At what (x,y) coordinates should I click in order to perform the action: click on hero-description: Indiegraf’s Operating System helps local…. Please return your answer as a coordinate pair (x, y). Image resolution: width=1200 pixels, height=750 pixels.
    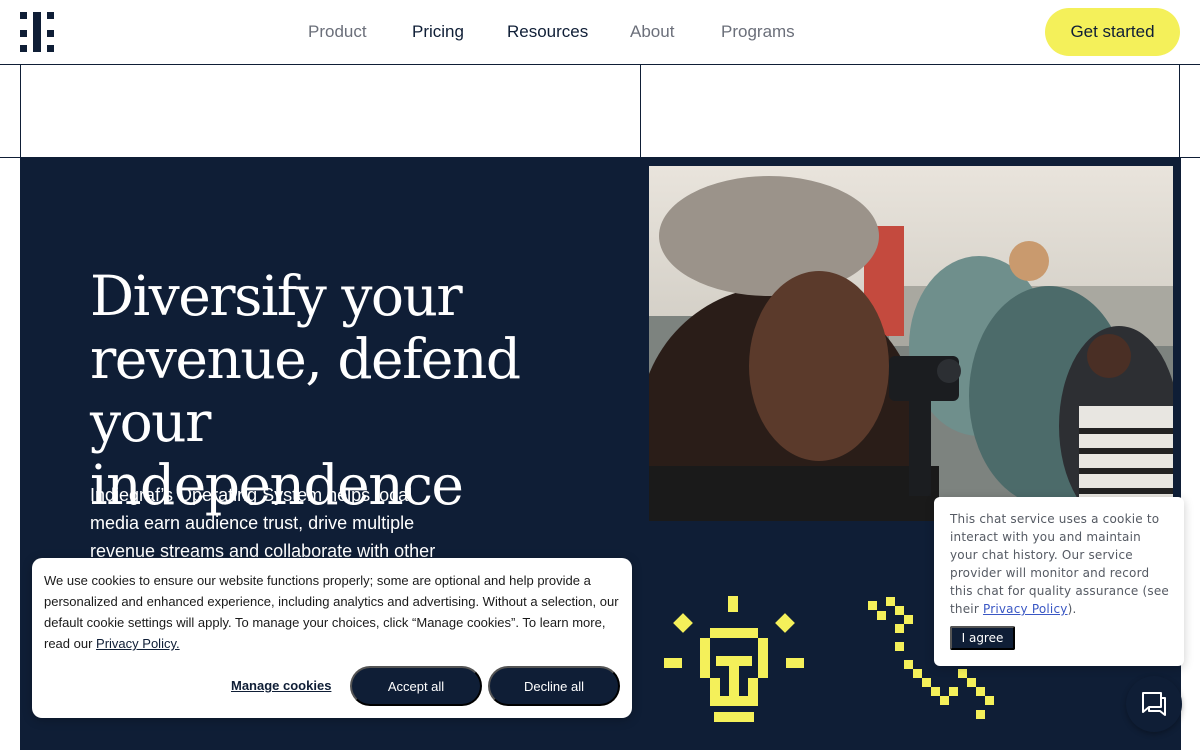
    Looking at the image, I should click on (263, 523).